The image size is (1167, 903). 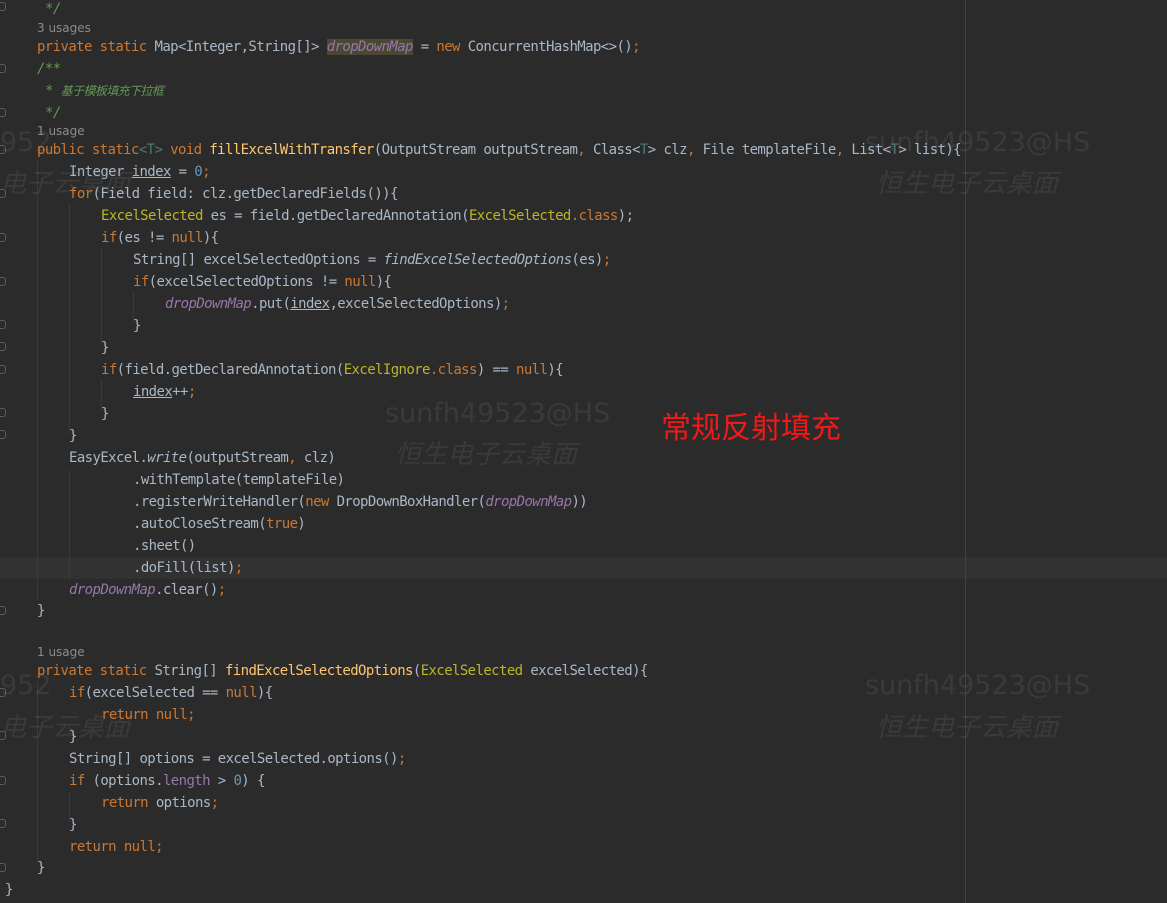 I want to click on code-line: if(es != null){, so click(x=160, y=238).